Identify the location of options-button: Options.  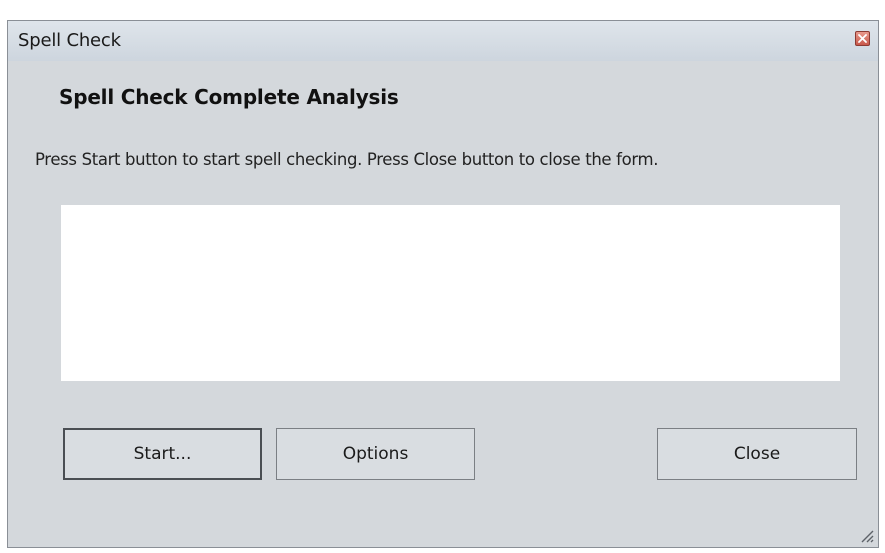
(375, 454).